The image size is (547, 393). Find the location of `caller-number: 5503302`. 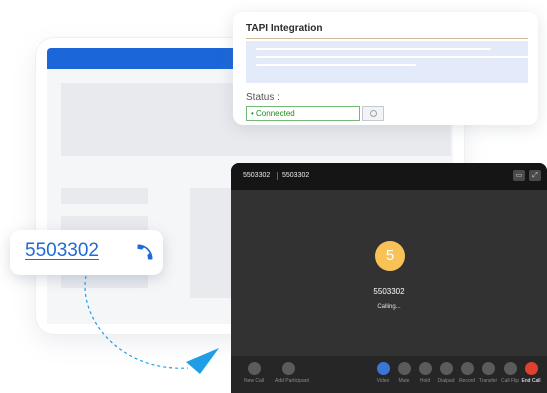

caller-number: 5503302 is located at coordinates (257, 175).